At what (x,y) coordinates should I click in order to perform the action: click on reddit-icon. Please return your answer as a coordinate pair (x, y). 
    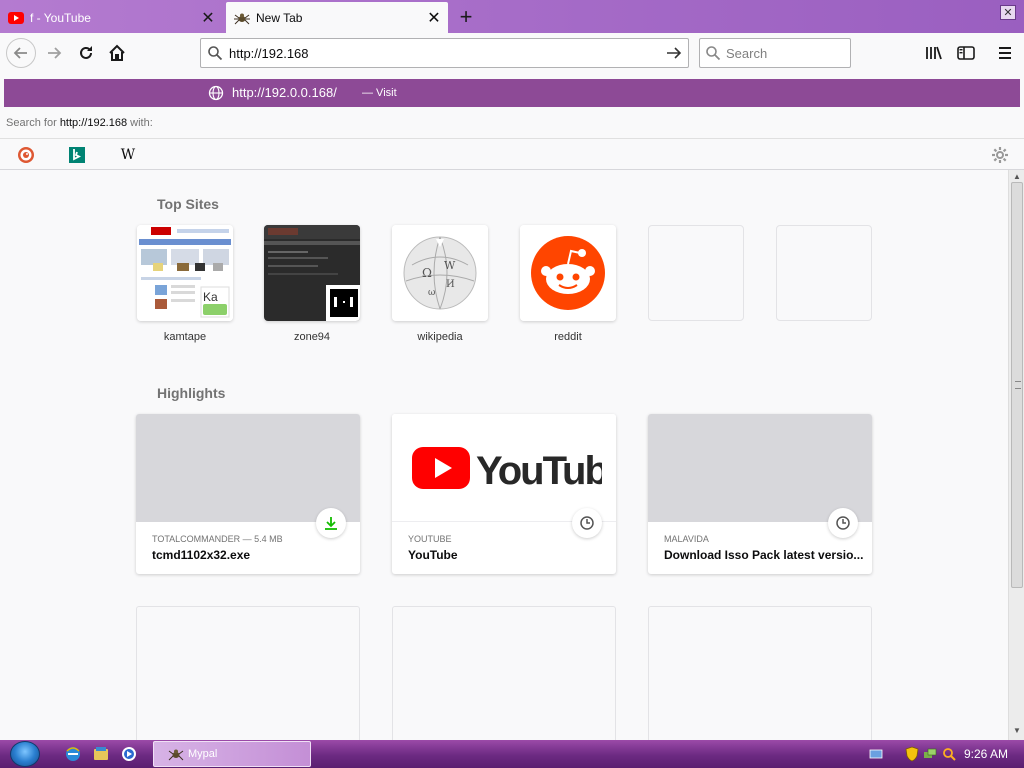
    Looking at the image, I should click on (568, 273).